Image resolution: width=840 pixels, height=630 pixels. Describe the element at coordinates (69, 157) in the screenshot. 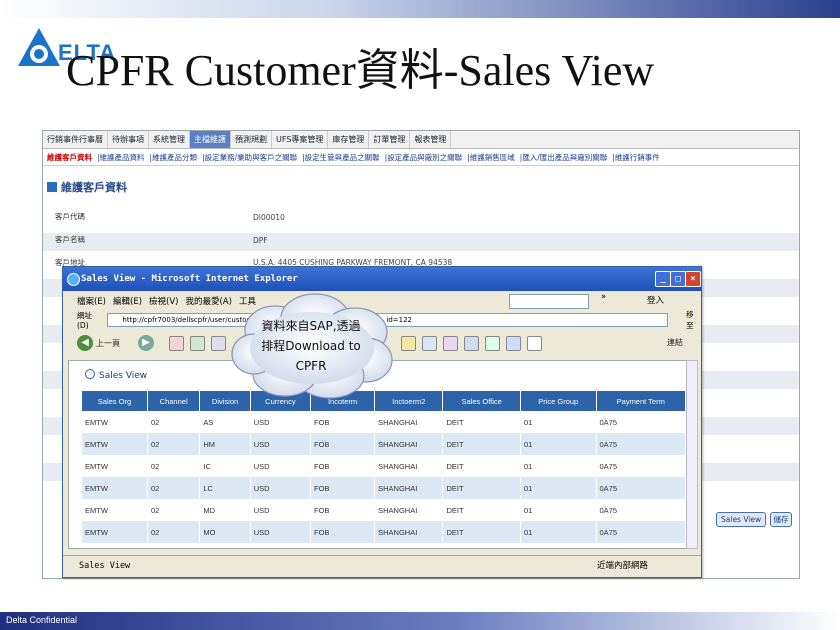

I see `submenu-item-current: 維護客戶資料` at that location.